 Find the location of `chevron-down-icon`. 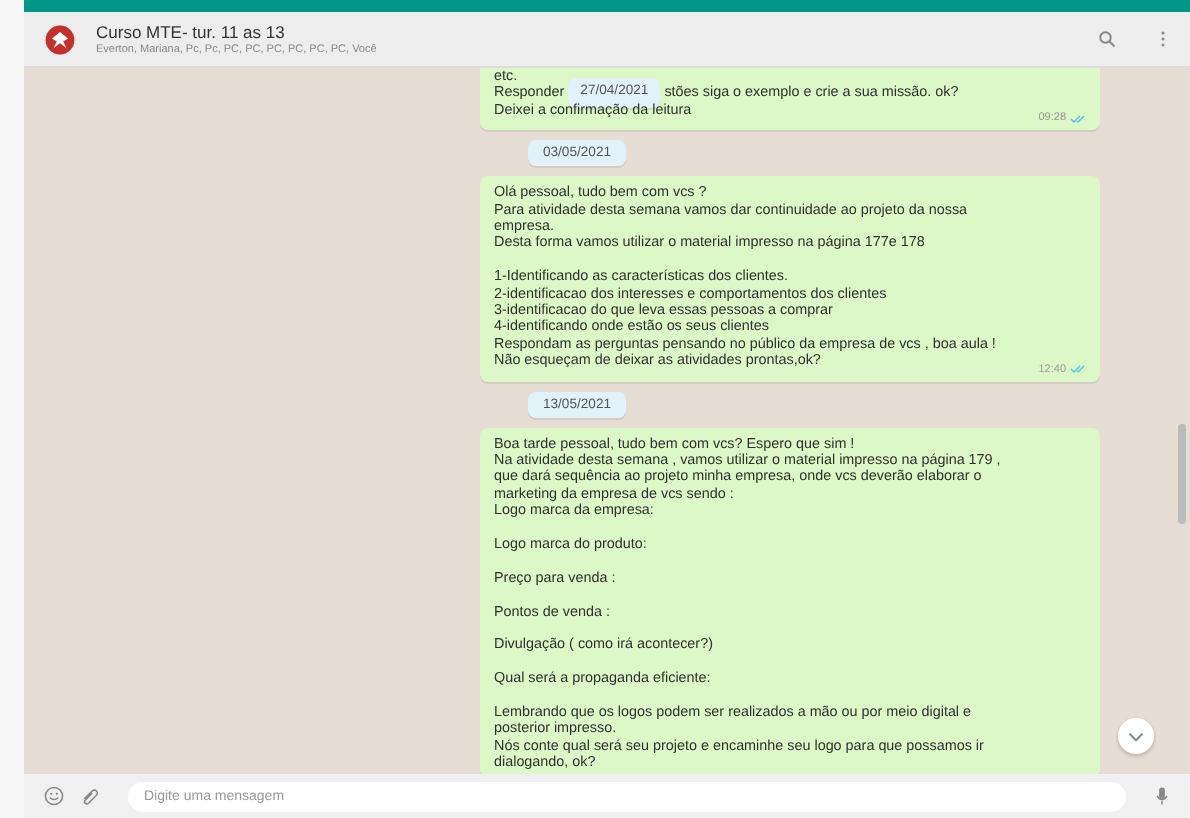

chevron-down-icon is located at coordinates (1136, 736).